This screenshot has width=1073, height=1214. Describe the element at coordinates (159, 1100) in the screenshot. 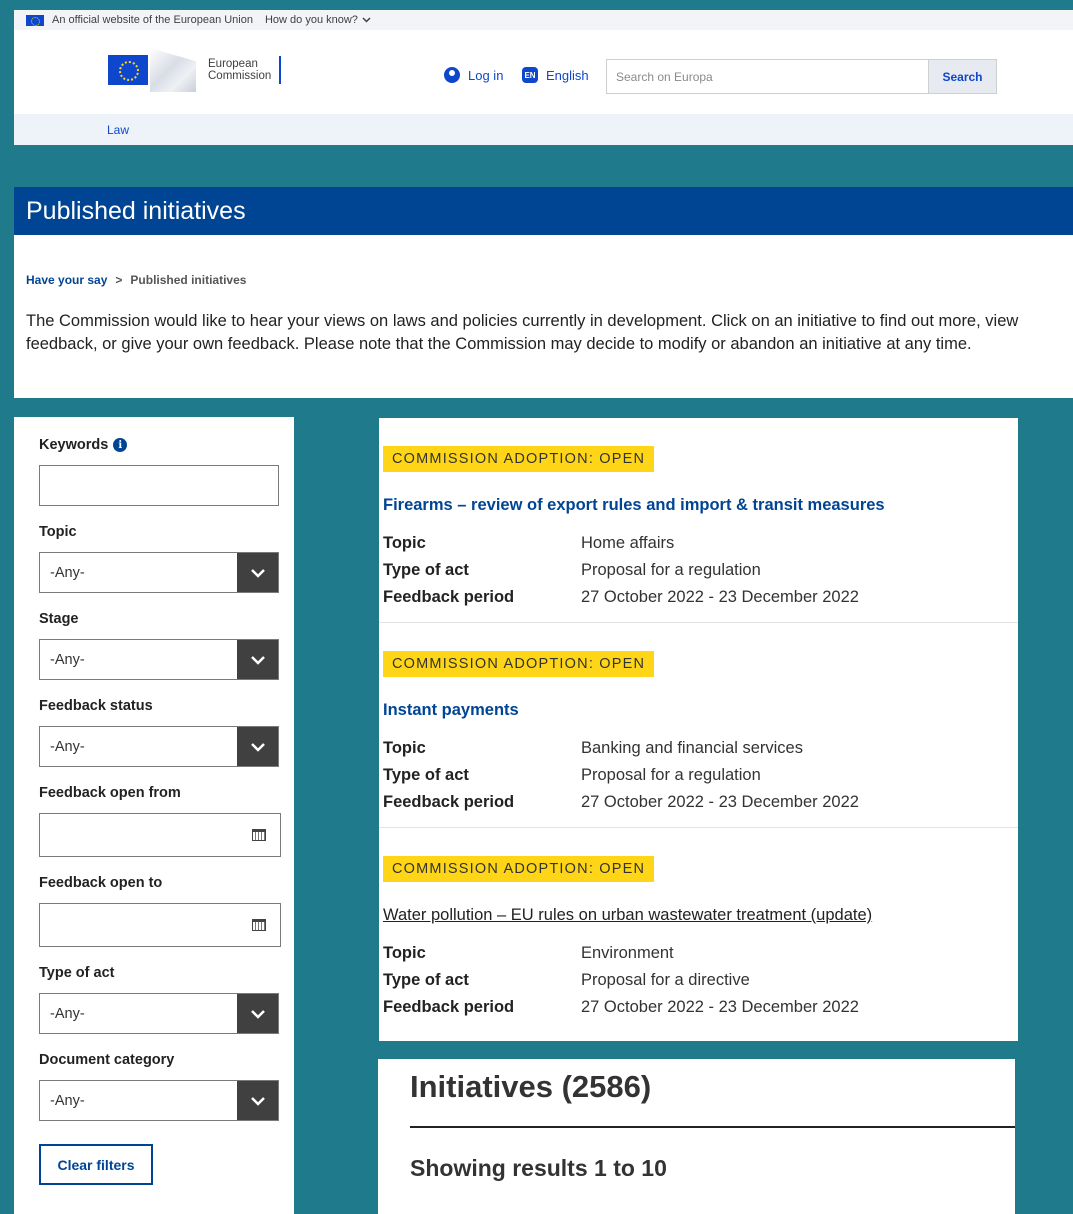

I see `document-category-select: -Any-` at that location.